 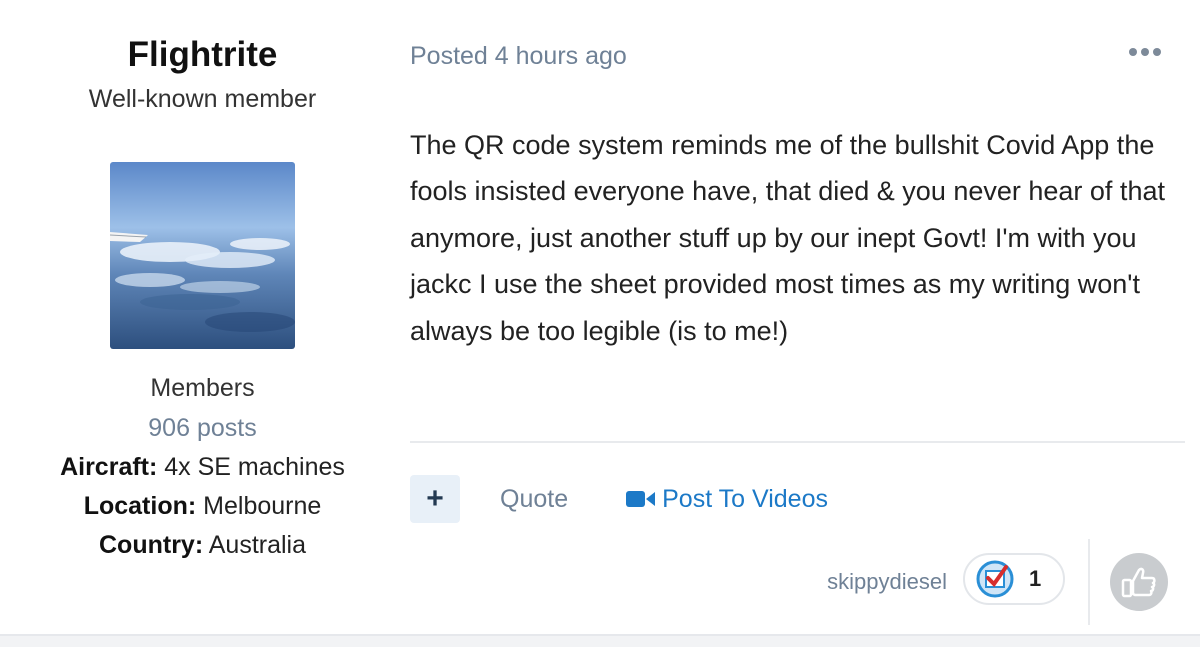 What do you see at coordinates (995, 579) in the screenshot?
I see `checkmark-reaction-icon` at bounding box center [995, 579].